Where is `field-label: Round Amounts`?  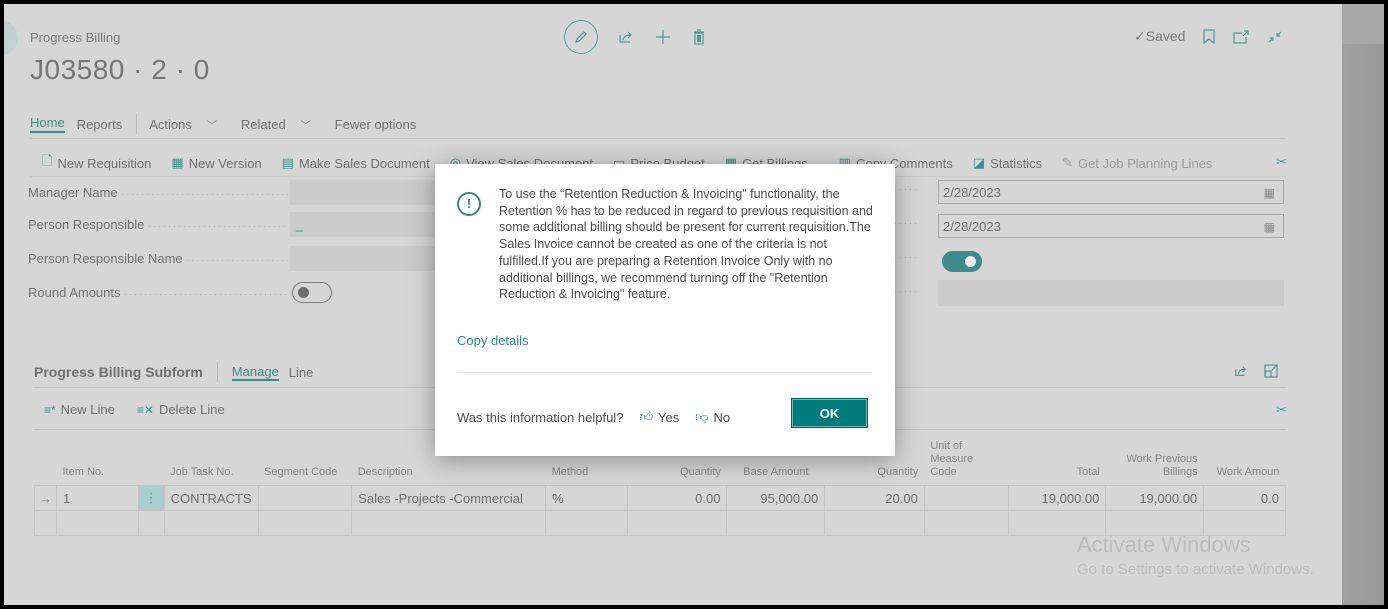
field-label: Round Amounts is located at coordinates (74, 292).